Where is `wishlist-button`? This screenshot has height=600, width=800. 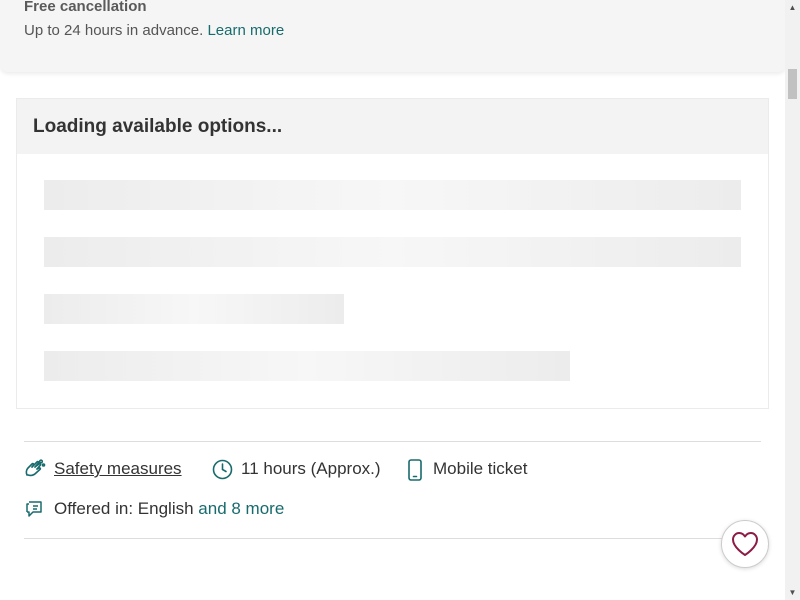 wishlist-button is located at coordinates (745, 544).